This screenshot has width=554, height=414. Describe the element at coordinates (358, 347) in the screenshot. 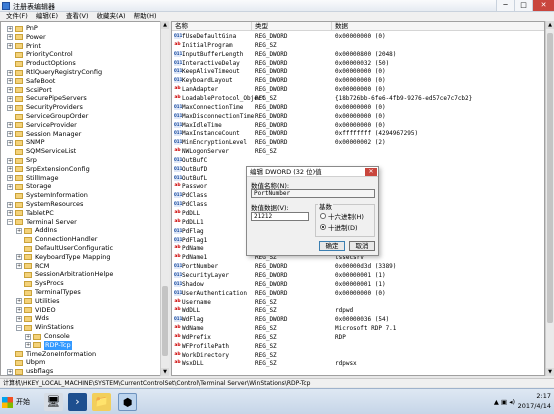

I see `list-item: ab WFProfilePath REG_SZ` at that location.